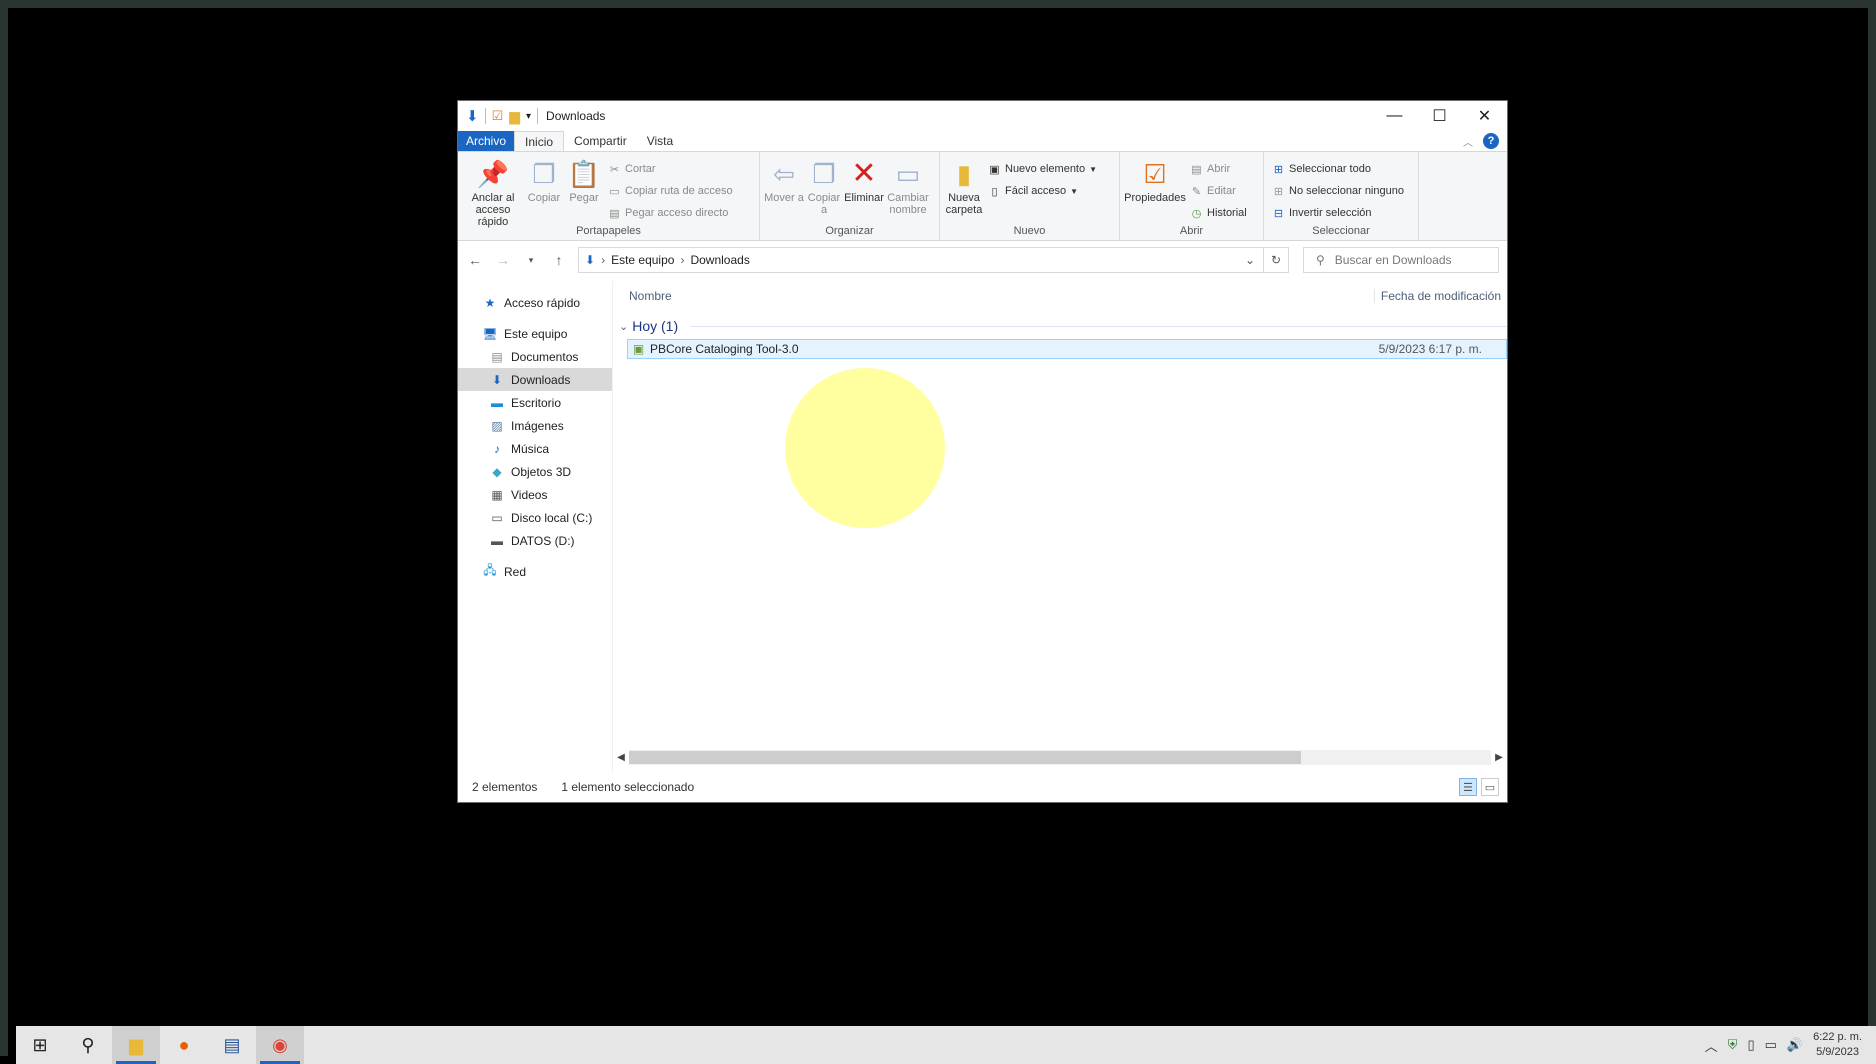 The width and height of the screenshot is (1876, 1064). Describe the element at coordinates (1218, 191) in the screenshot. I see `edit-button: ✎ Editar` at that location.